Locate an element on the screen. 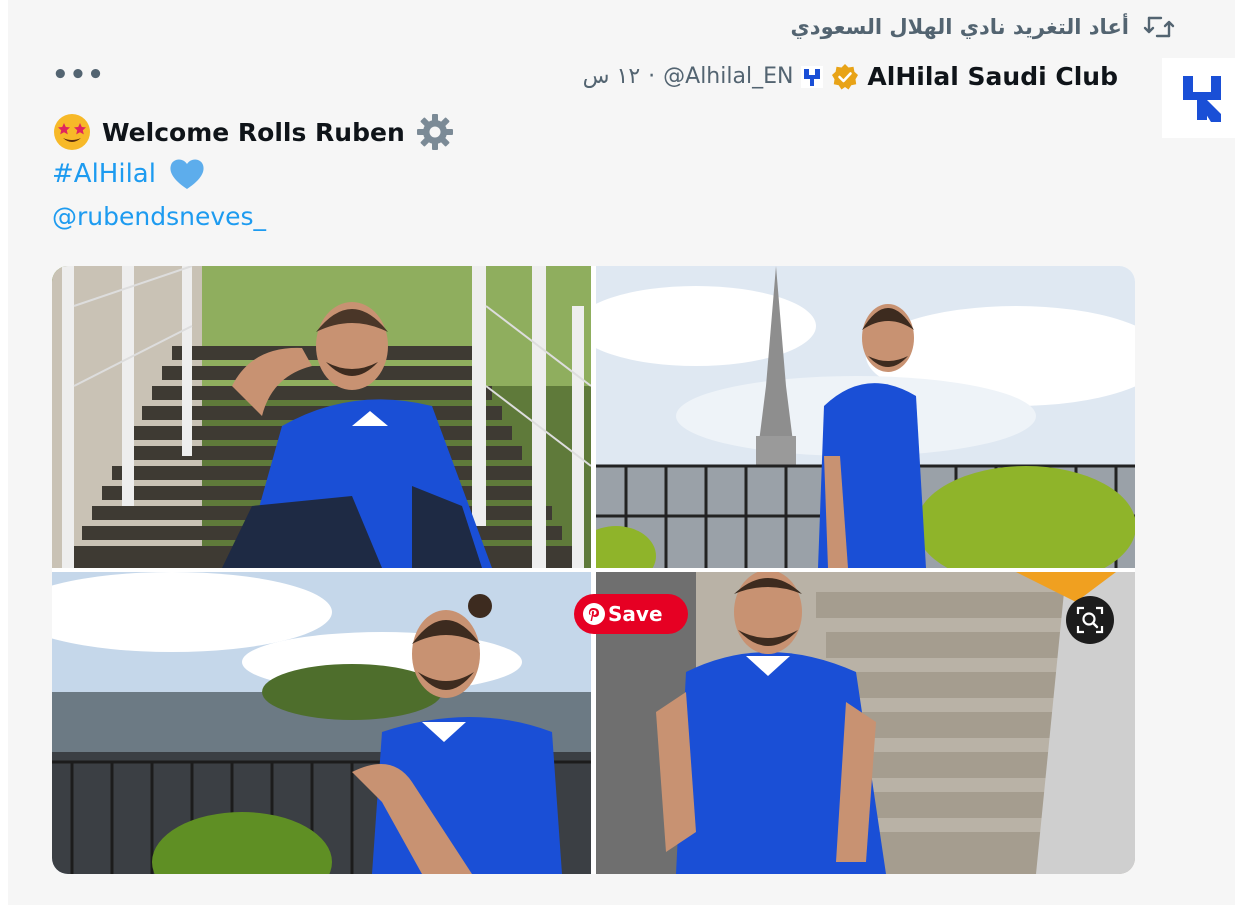 This screenshot has height=907, width=1243. author-display-name: AlHilal Saudi Club is located at coordinates (992, 76).